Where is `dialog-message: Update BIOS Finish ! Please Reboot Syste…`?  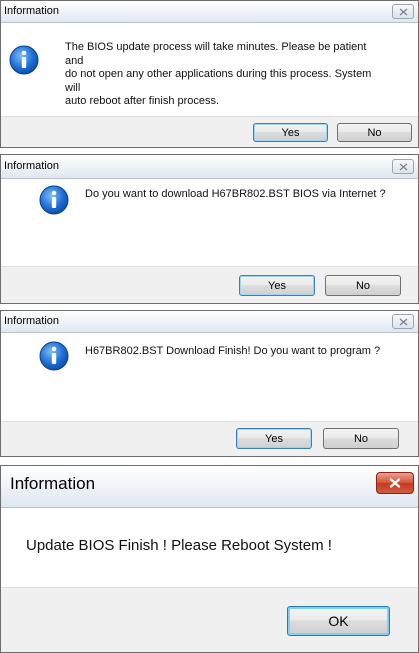 dialog-message: Update BIOS Finish ! Please Reboot Syste… is located at coordinates (179, 545).